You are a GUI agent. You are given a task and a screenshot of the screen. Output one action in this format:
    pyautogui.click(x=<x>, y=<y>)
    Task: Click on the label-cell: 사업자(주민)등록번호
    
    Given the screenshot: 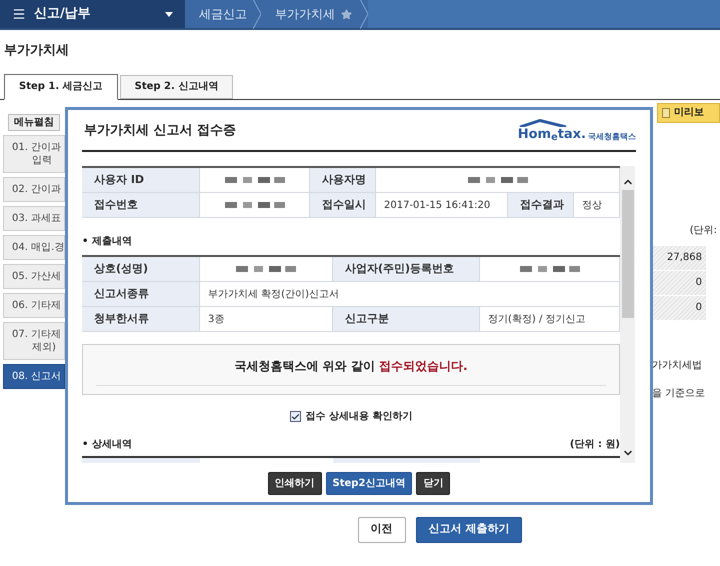 What is the action you would take?
    pyautogui.click(x=406, y=269)
    